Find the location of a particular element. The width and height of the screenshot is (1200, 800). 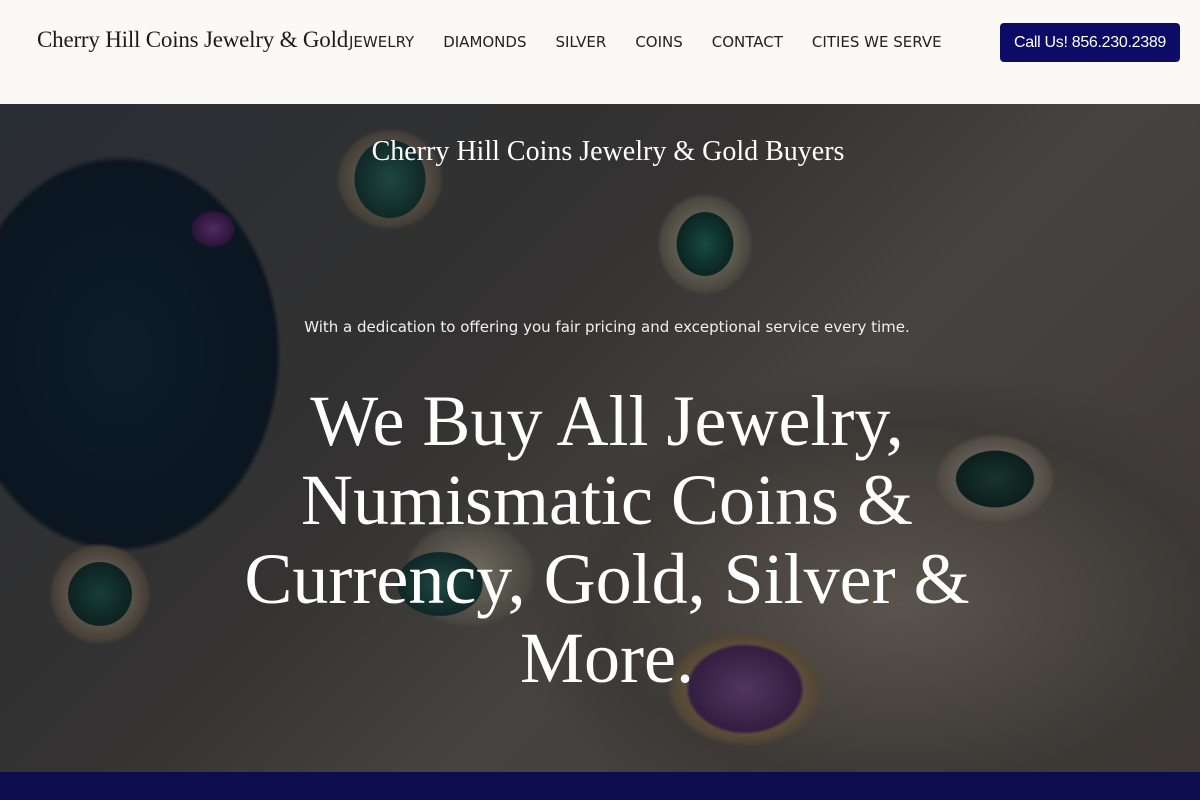

nav-item-coins: COINS is located at coordinates (658, 42).